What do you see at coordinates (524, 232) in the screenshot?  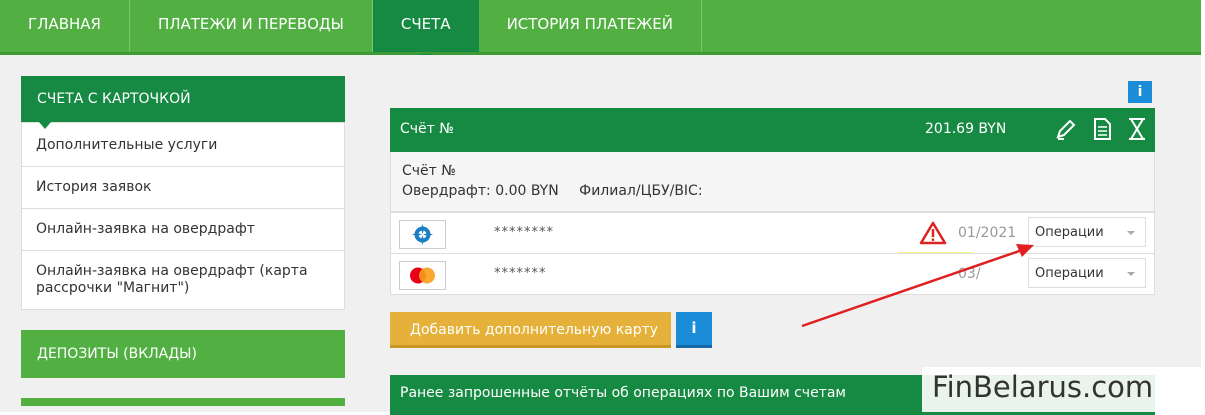 I see `card-number: ********` at bounding box center [524, 232].